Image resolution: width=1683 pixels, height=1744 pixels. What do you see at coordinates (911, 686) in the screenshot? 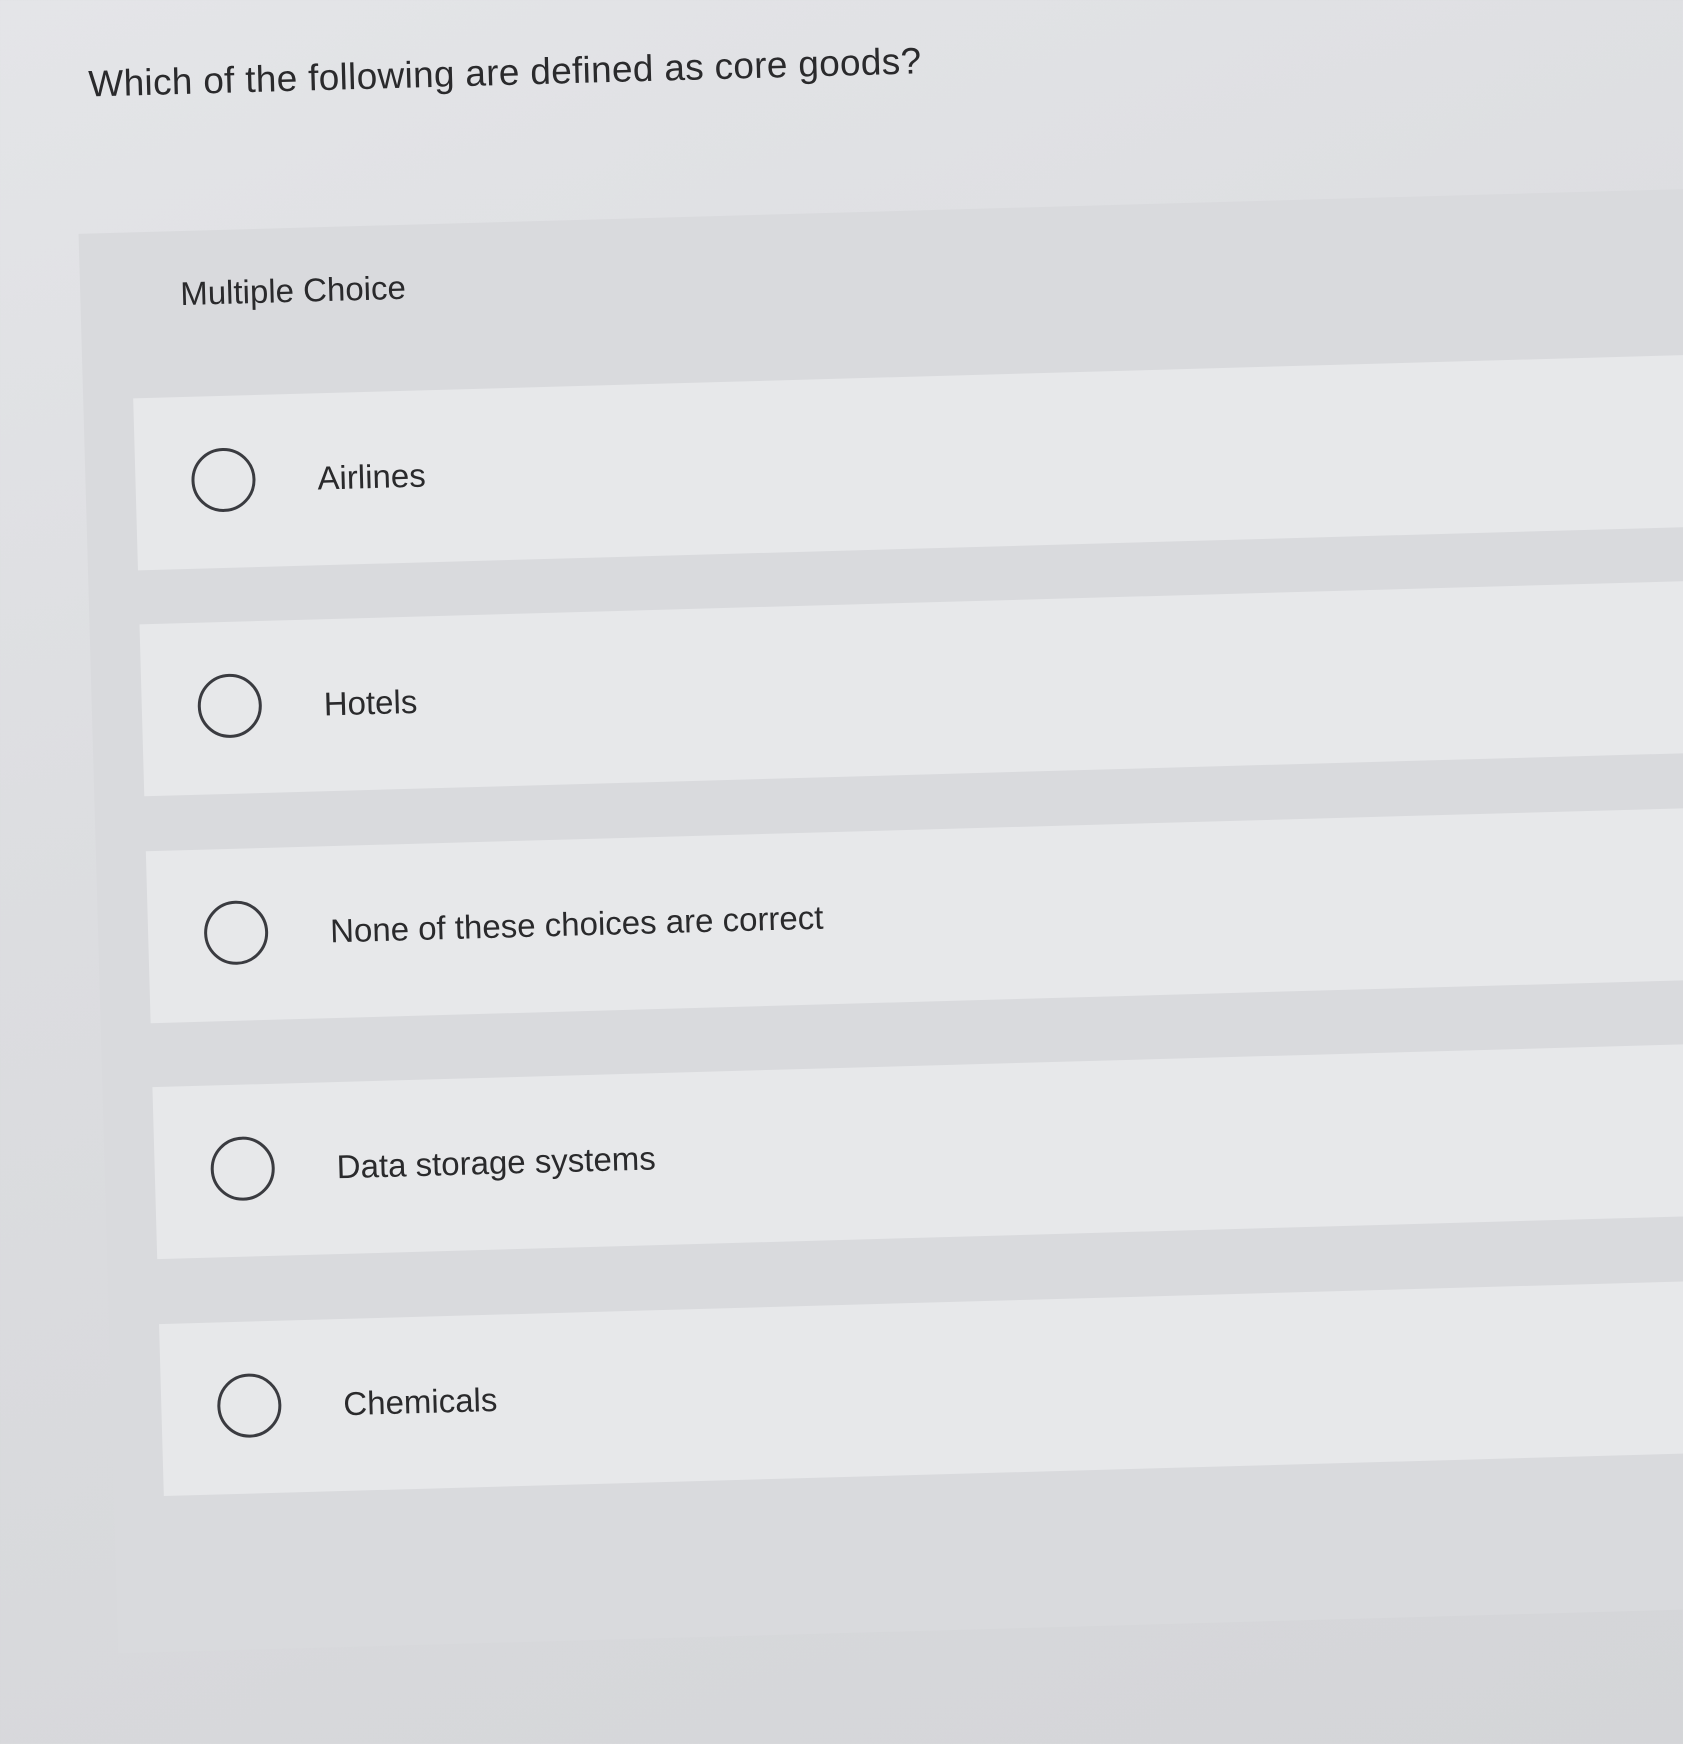
I see `answer-option-hotels: Hotels` at bounding box center [911, 686].